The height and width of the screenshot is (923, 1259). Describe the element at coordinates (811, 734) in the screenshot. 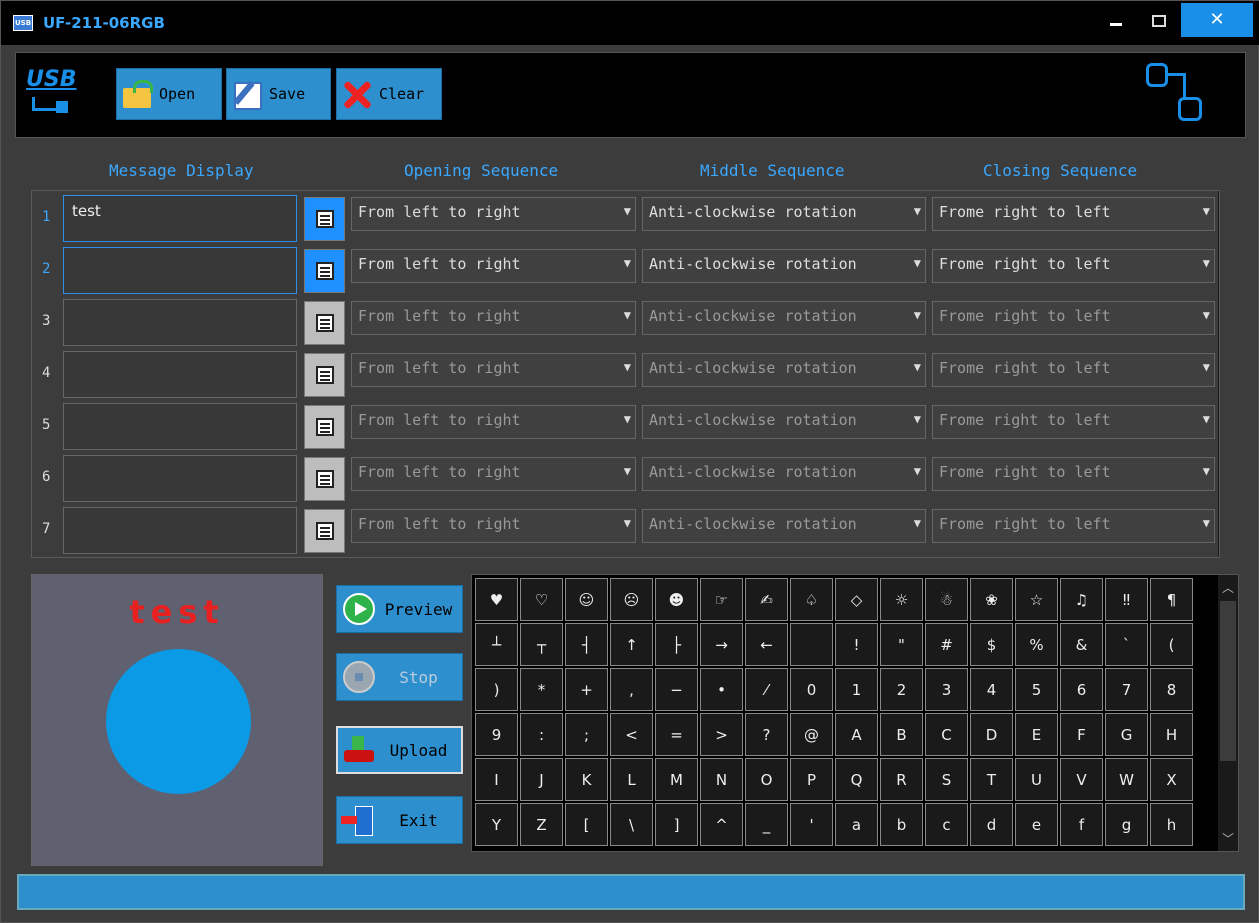

I see `symbol-cell: @` at that location.